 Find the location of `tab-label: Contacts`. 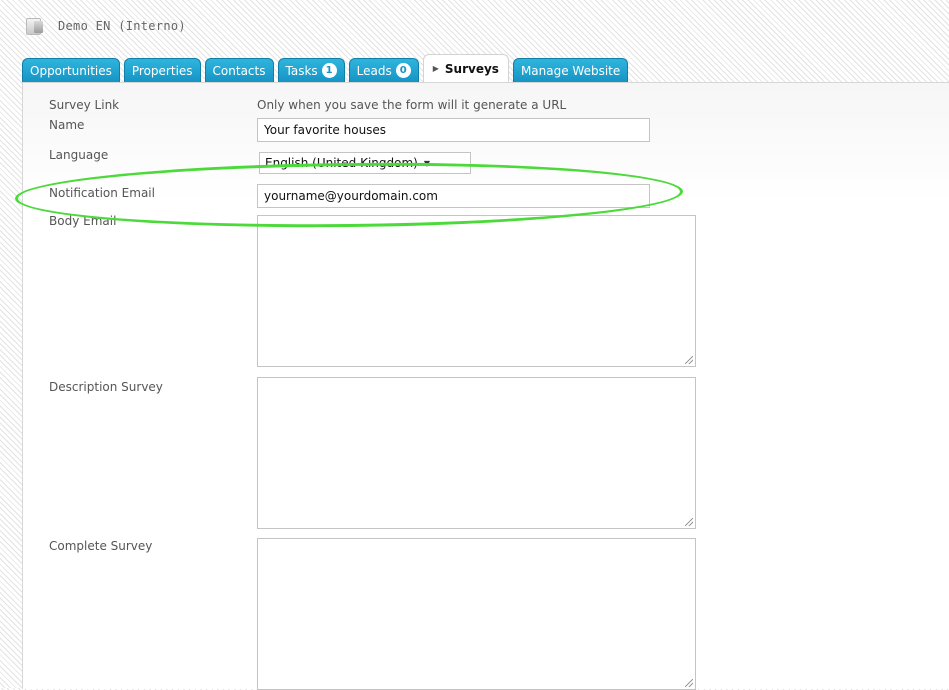

tab-label: Contacts is located at coordinates (239, 70).